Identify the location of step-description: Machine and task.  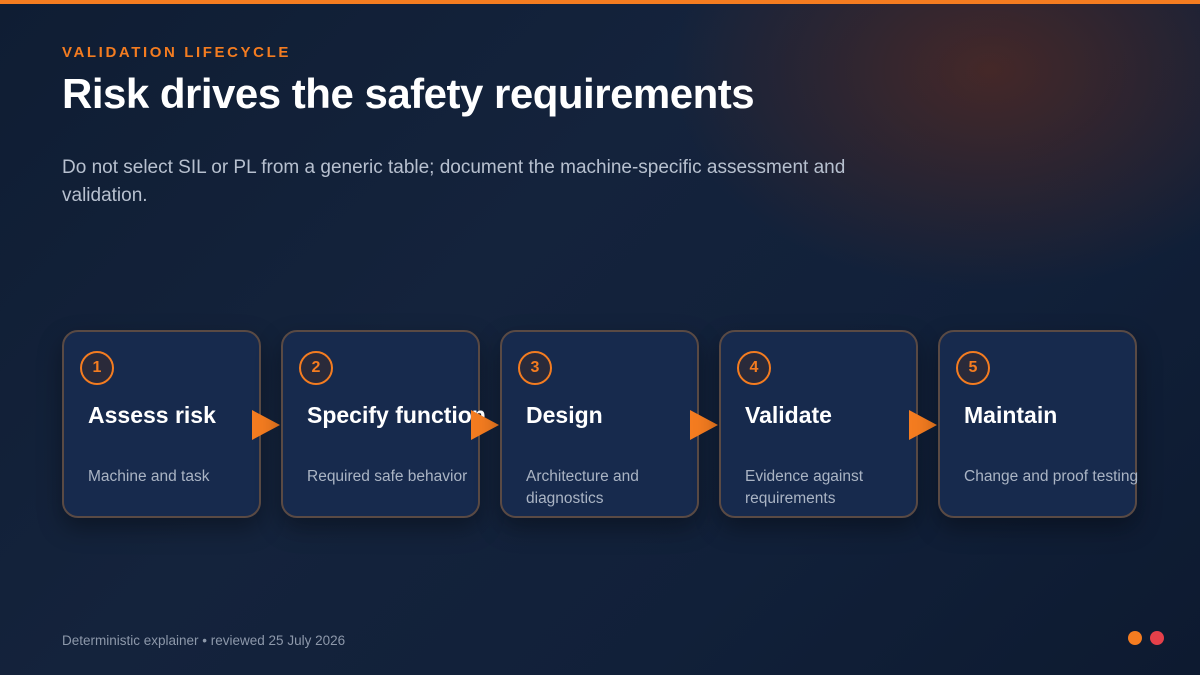
(149, 476).